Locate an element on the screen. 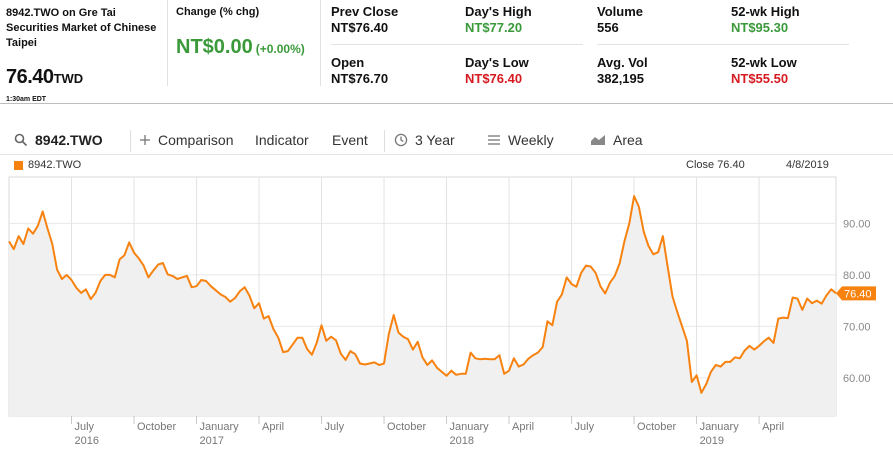 Image resolution: width=893 pixels, height=456 pixels. 52wk-high: 52-wk High NT$95.30 is located at coordinates (765, 19).